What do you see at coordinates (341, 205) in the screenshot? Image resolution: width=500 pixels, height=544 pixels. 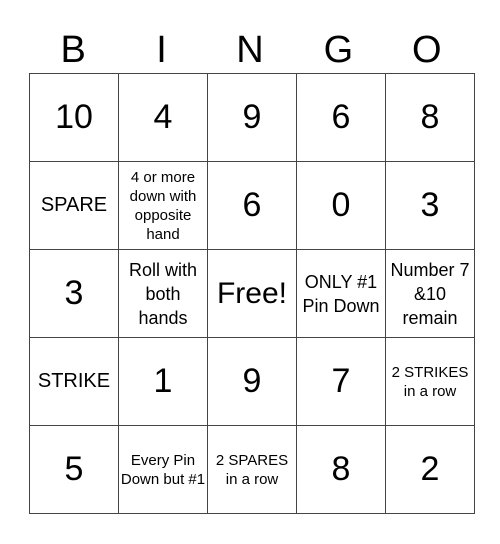 I see `bingo-cell-g-2: 0` at bounding box center [341, 205].